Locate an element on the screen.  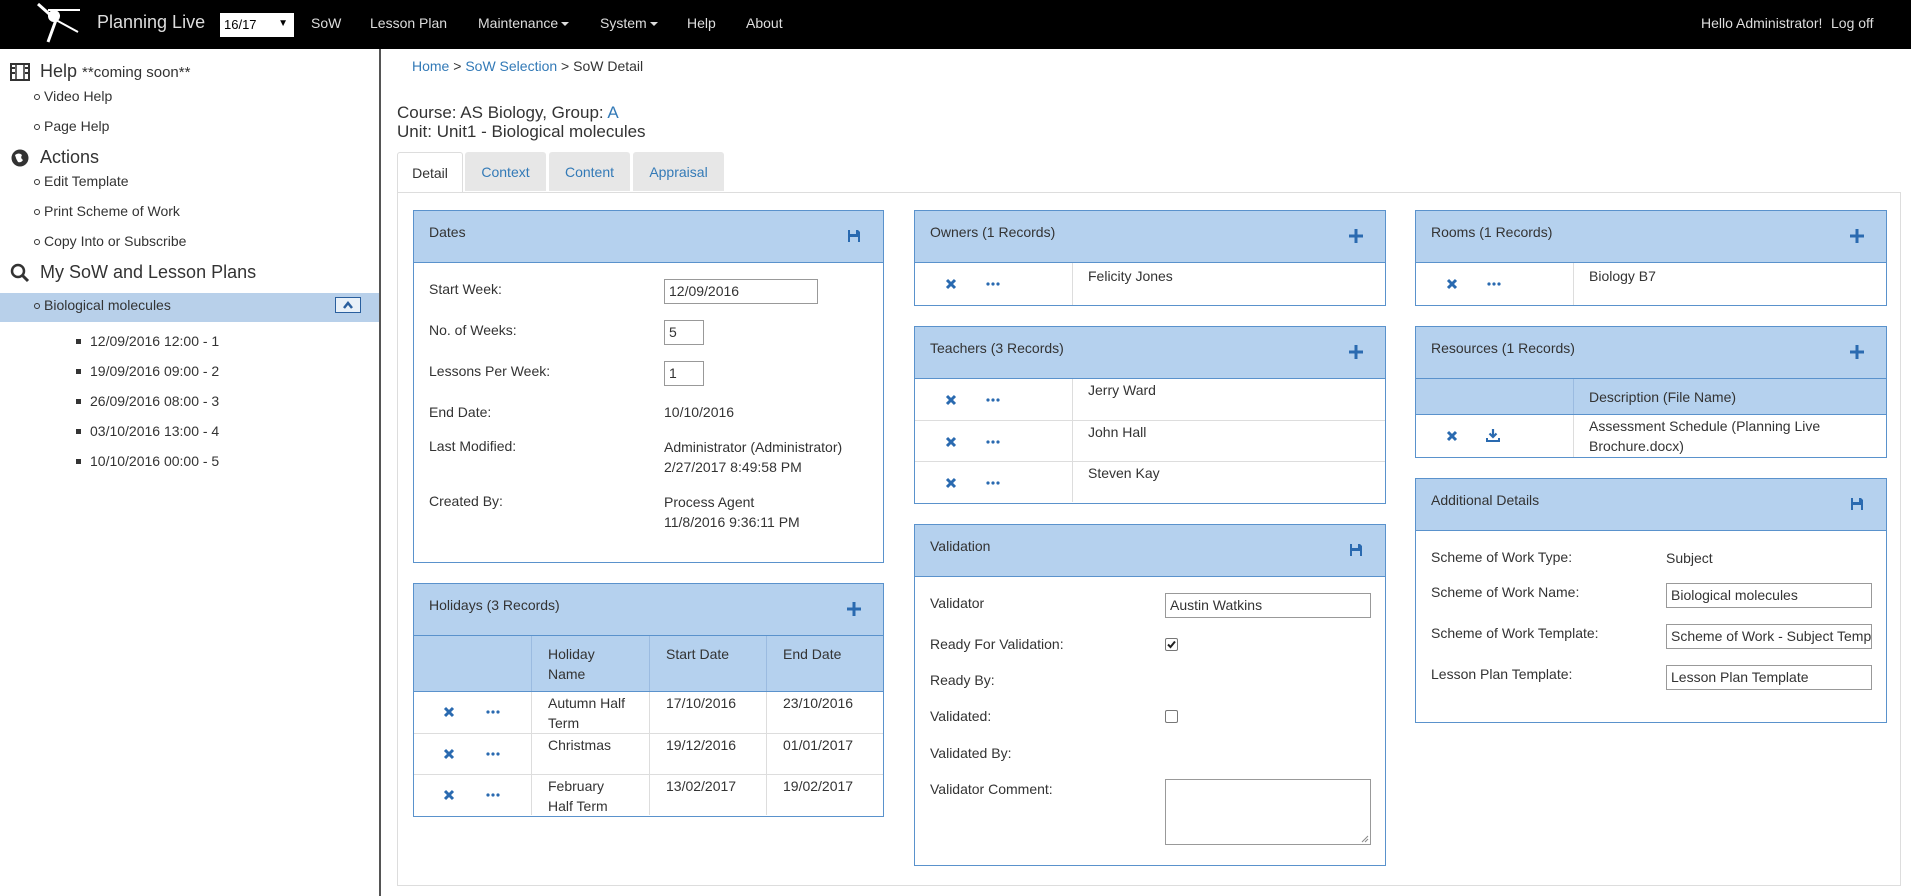
table-row: Steven Kay is located at coordinates (1150, 481).